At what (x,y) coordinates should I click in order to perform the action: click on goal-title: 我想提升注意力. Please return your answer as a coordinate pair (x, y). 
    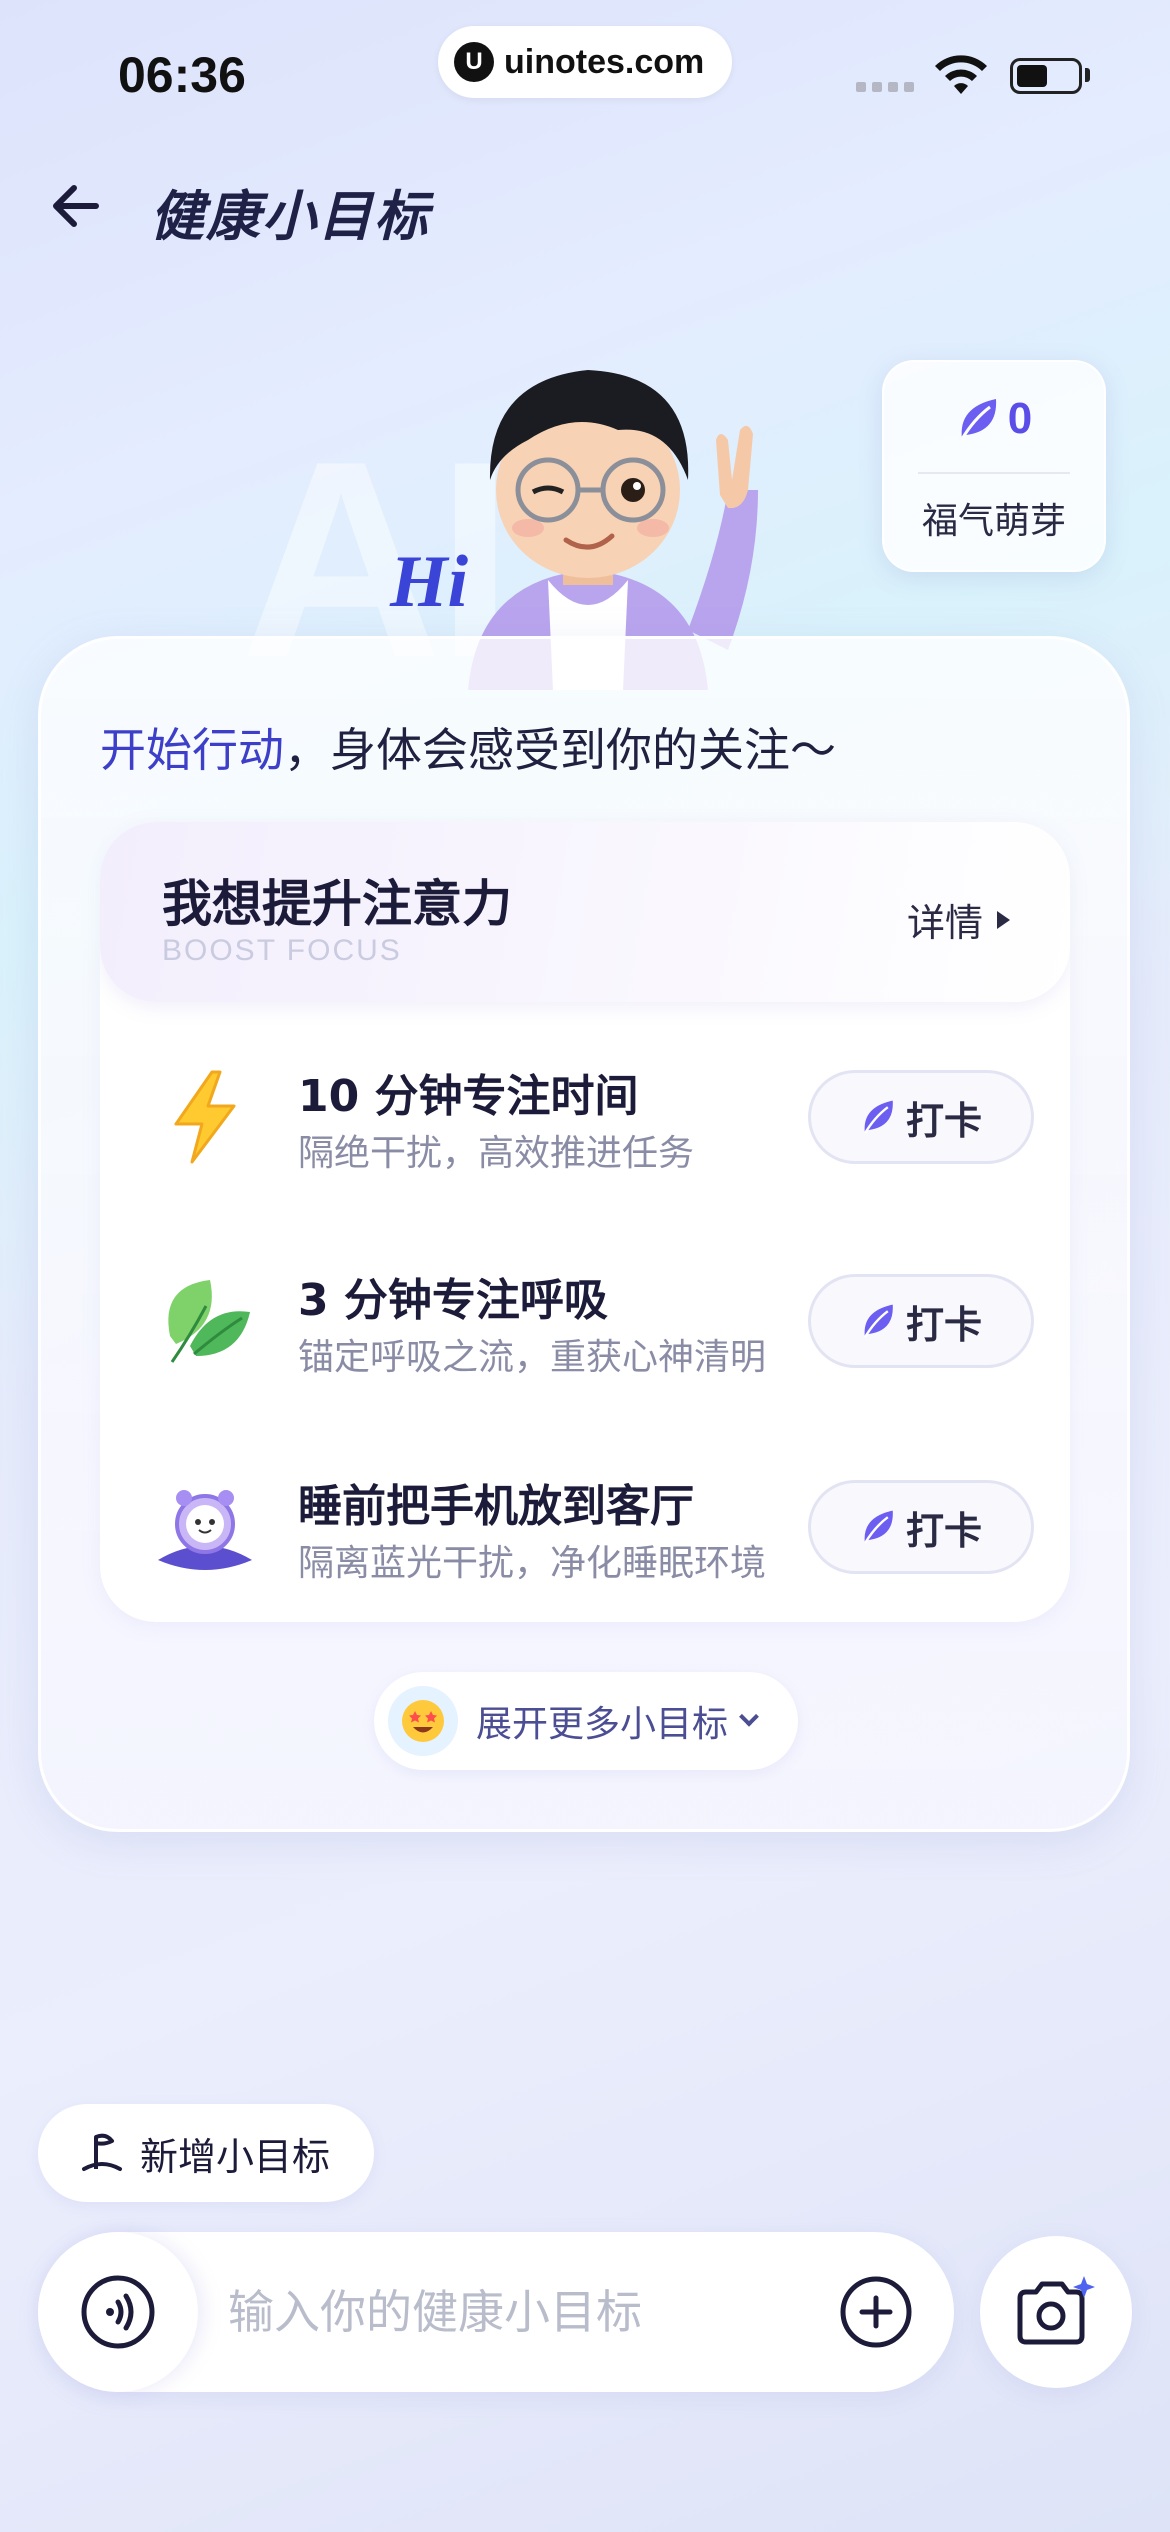
    Looking at the image, I should click on (341, 900).